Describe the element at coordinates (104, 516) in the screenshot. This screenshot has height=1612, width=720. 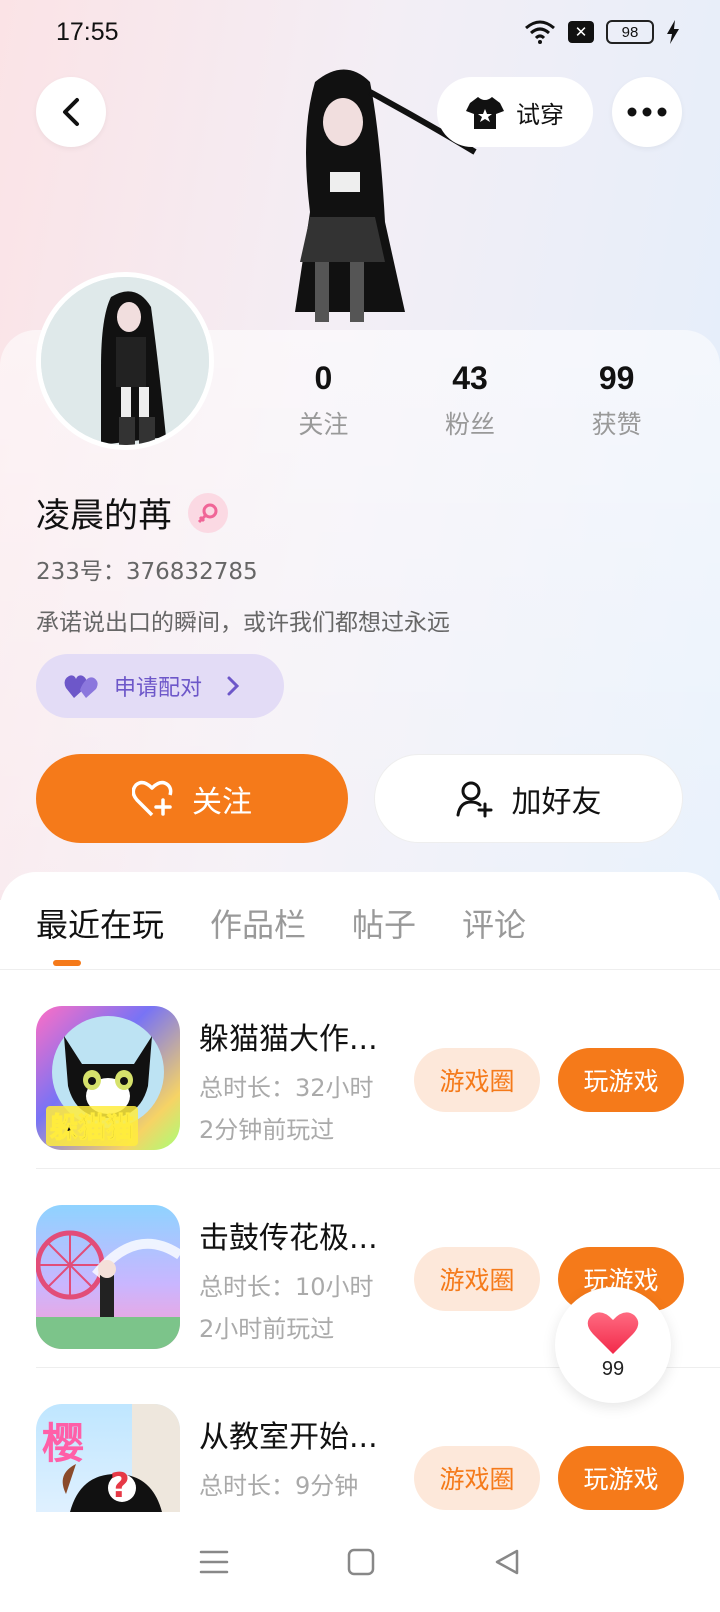
I see `profile-name: 凌晨的苒` at that location.